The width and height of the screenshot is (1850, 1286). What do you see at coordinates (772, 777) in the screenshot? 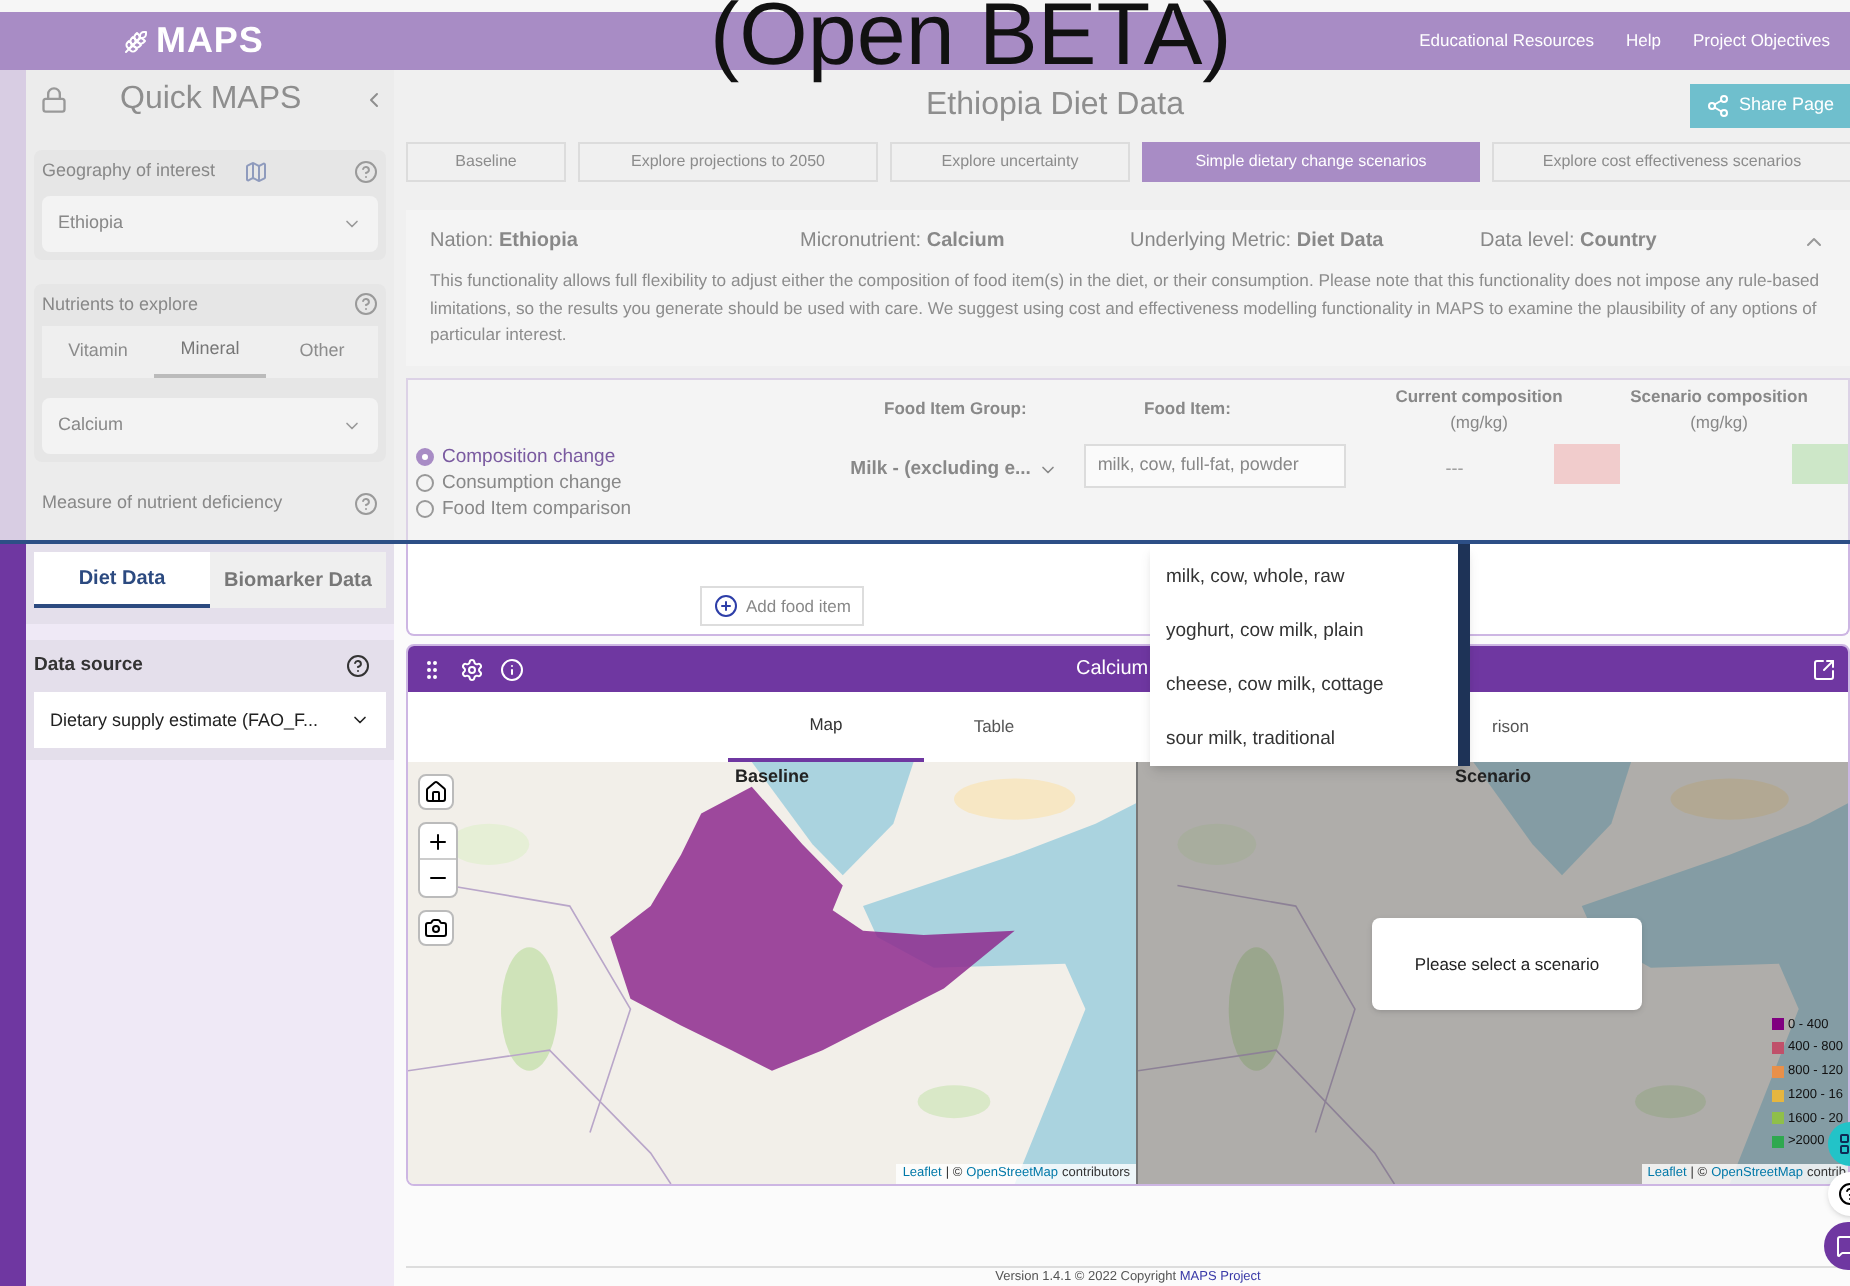
I see `map-label: Baseline` at bounding box center [772, 777].